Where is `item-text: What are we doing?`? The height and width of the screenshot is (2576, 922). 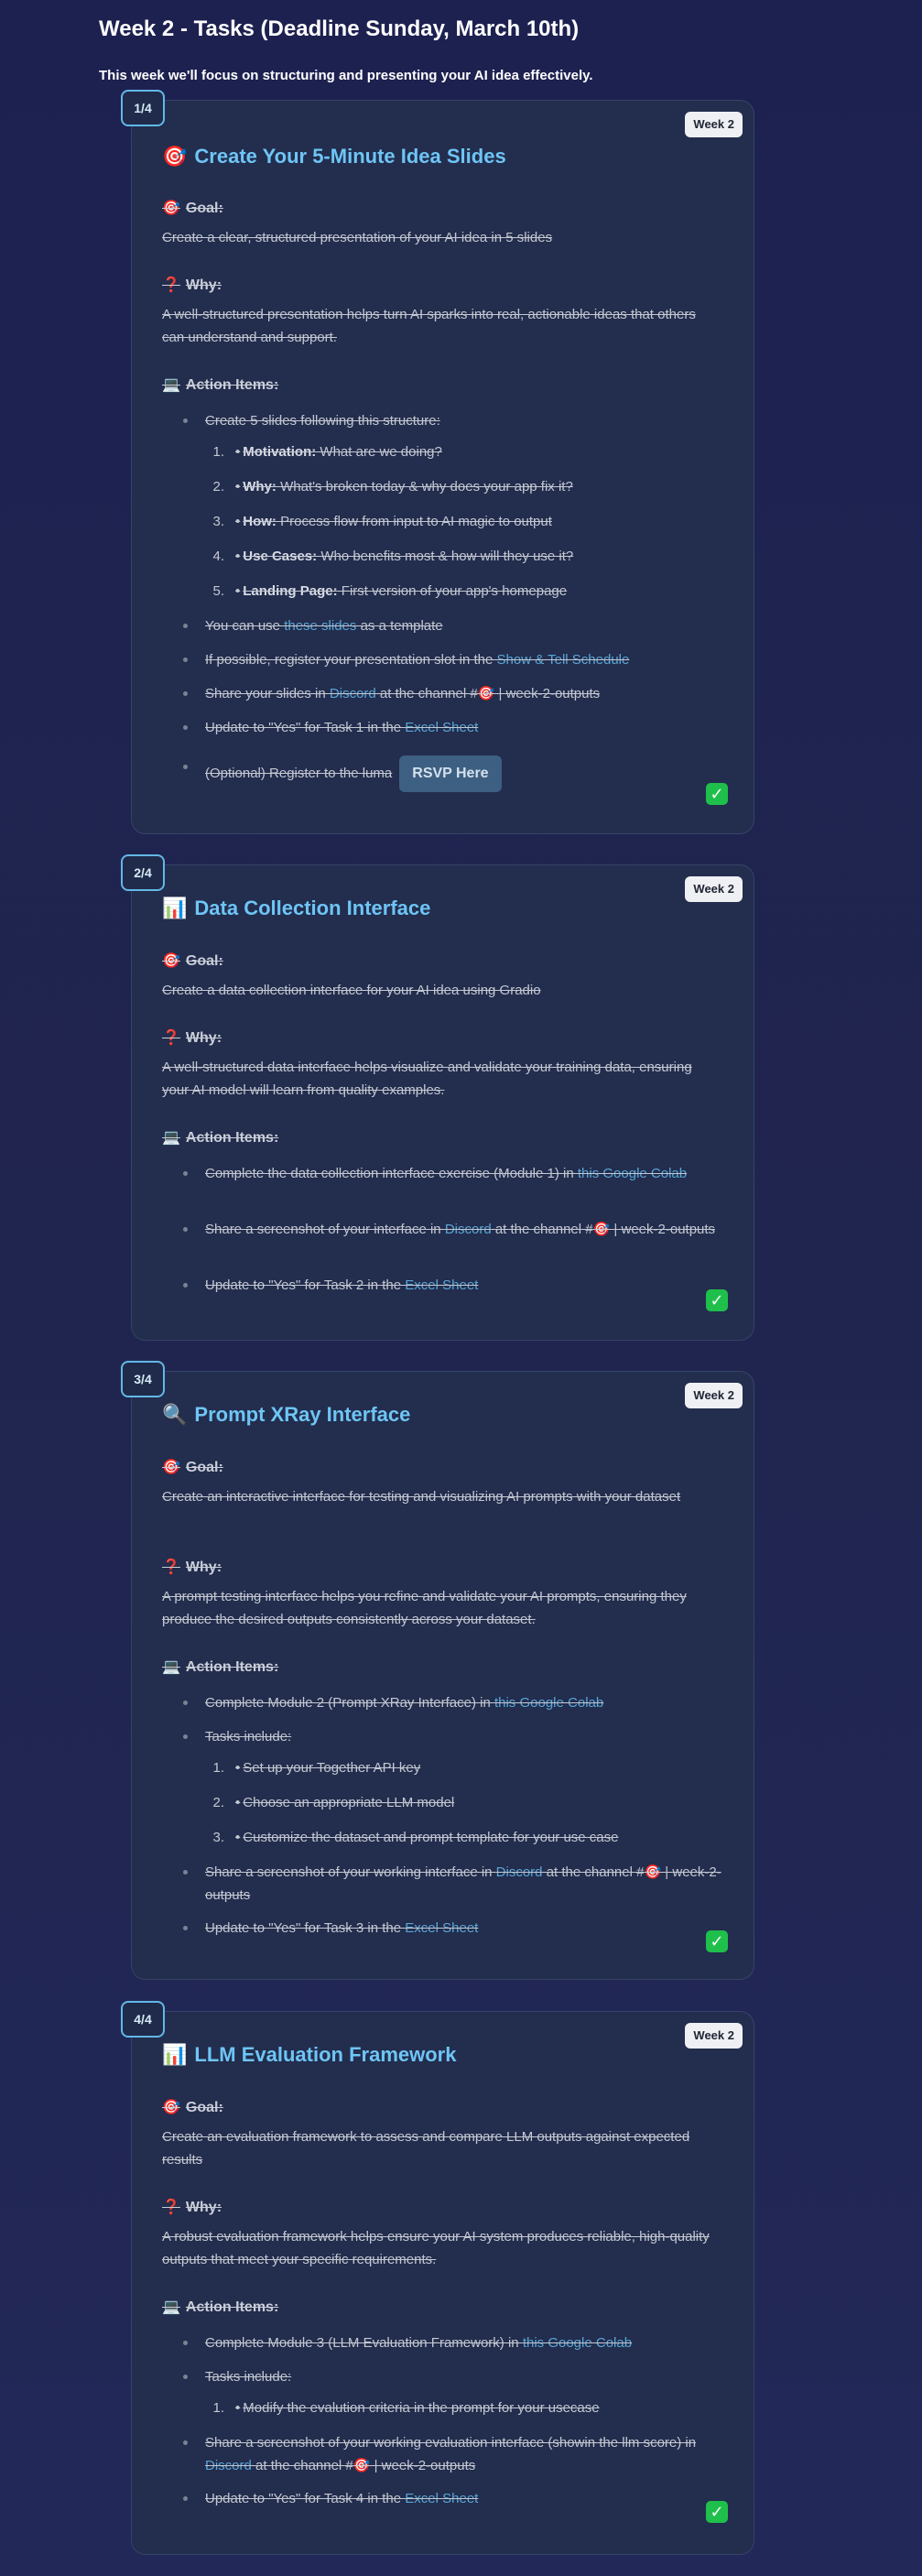
item-text: What are we doing? is located at coordinates (379, 452).